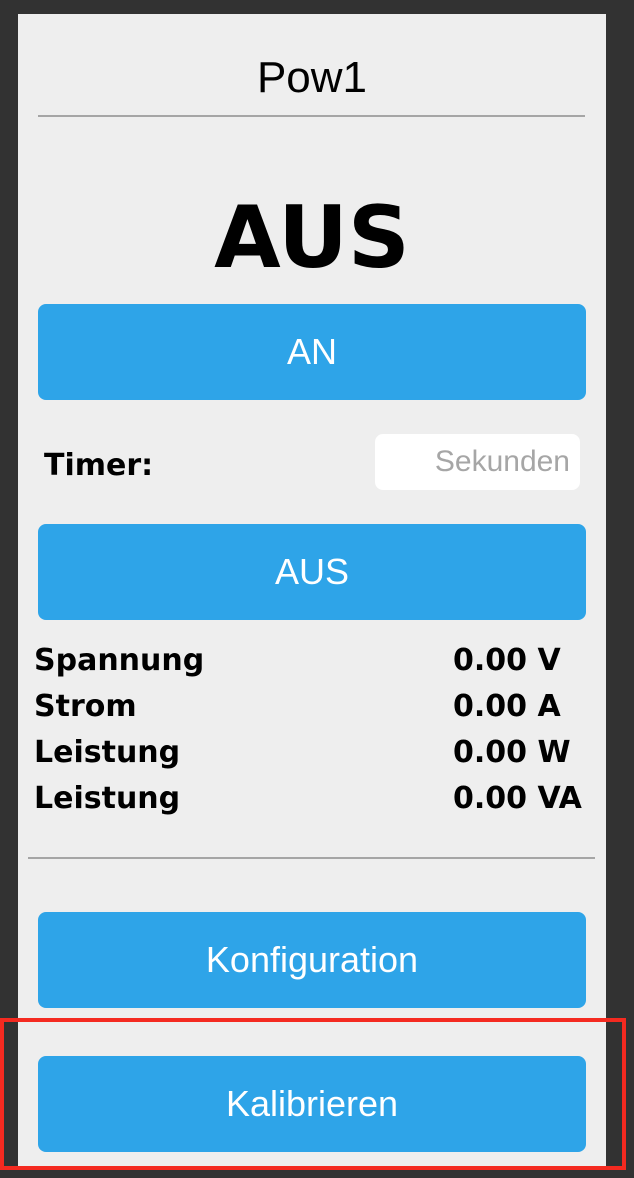  Describe the element at coordinates (119, 660) in the screenshot. I see `reading-label: Spannung` at that location.